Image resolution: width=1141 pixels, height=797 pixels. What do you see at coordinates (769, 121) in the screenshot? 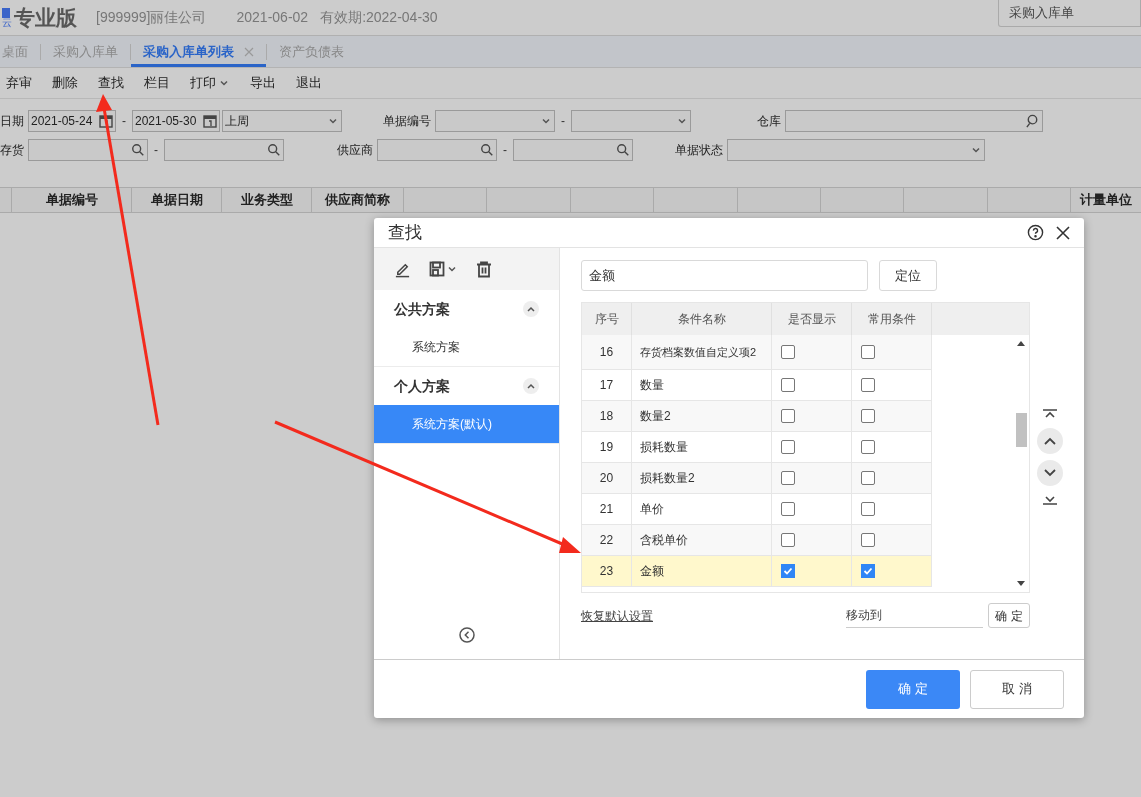
I see `filter-label: 仓库` at bounding box center [769, 121].